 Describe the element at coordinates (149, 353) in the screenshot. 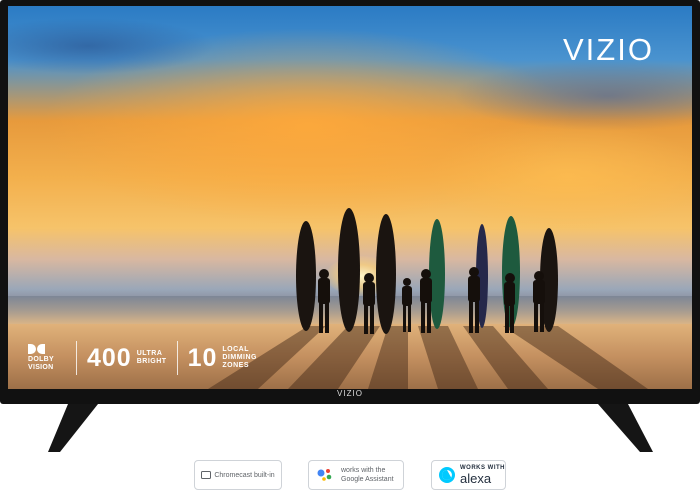

I see `brightness-line1: ULTRA` at that location.